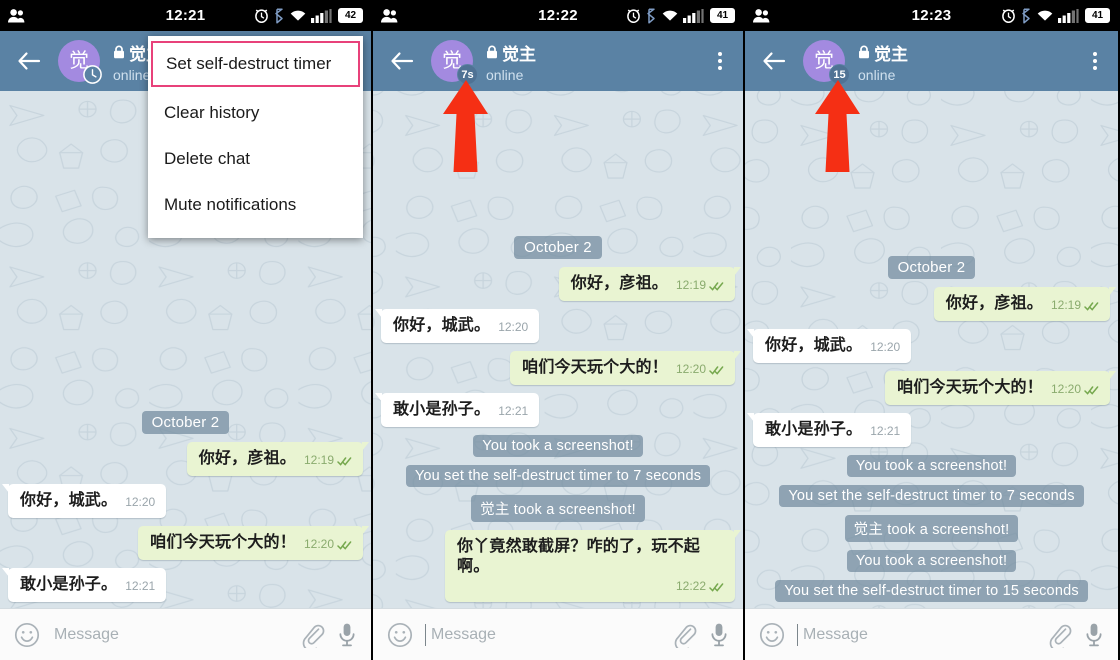 Image resolution: width=1120 pixels, height=660 pixels. What do you see at coordinates (690, 285) in the screenshot?
I see `message-time: 12:19` at bounding box center [690, 285].